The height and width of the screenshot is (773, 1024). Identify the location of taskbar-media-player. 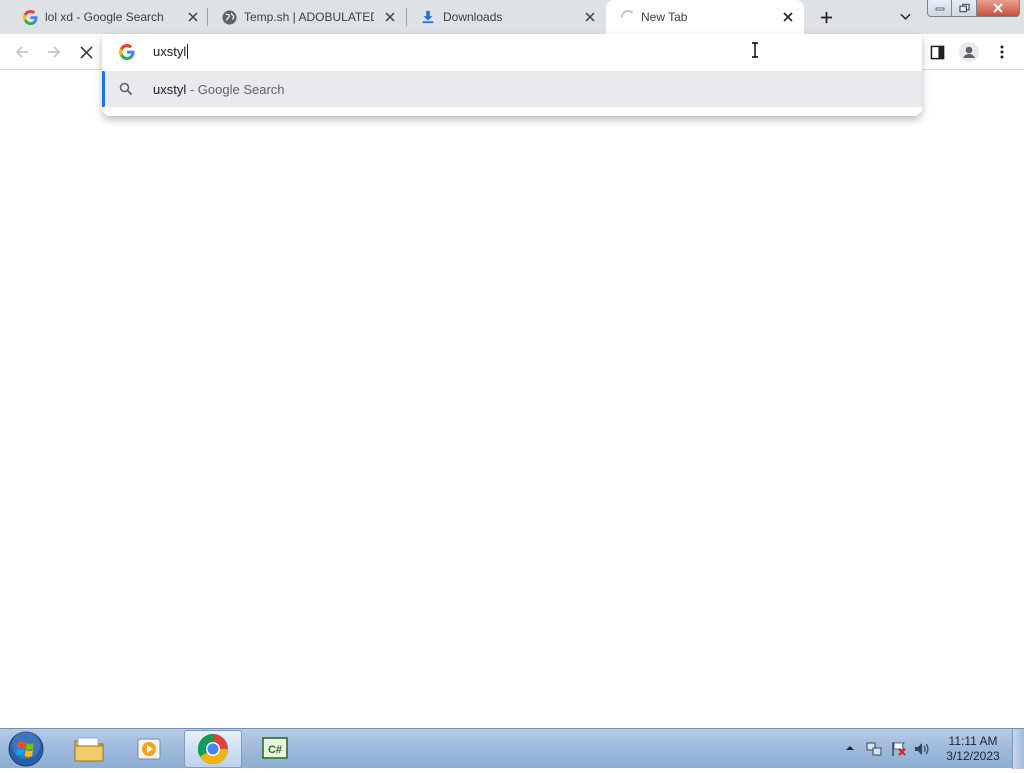
(149, 749).